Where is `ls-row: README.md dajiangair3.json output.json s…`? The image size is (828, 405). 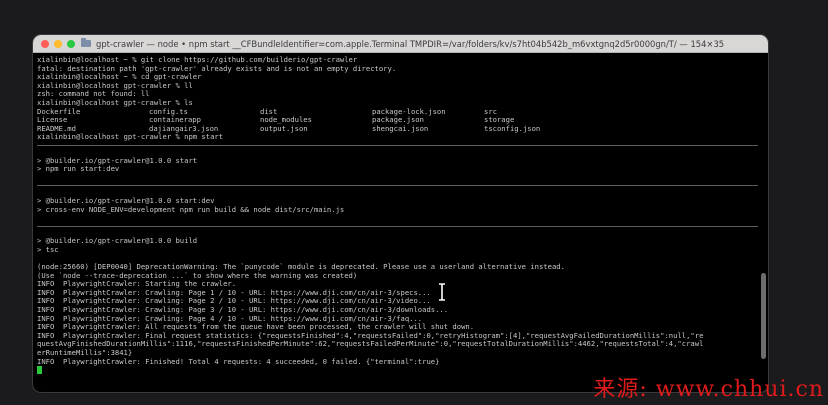 ls-row: README.md dajiangair3.json output.json s… is located at coordinates (397, 128).